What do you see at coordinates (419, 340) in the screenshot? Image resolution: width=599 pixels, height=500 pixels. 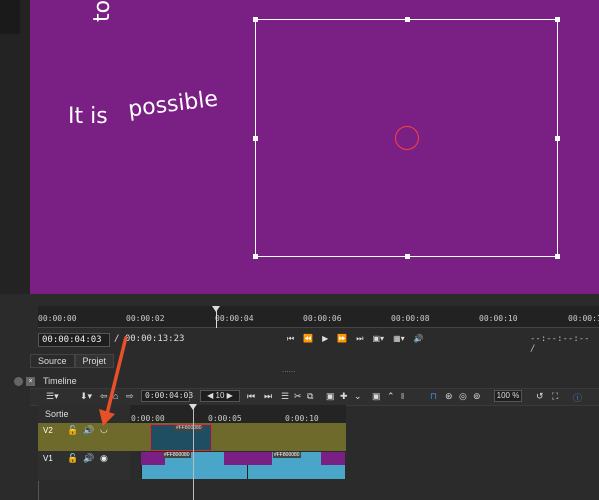 I see `volume-icon: 🔊` at bounding box center [419, 340].